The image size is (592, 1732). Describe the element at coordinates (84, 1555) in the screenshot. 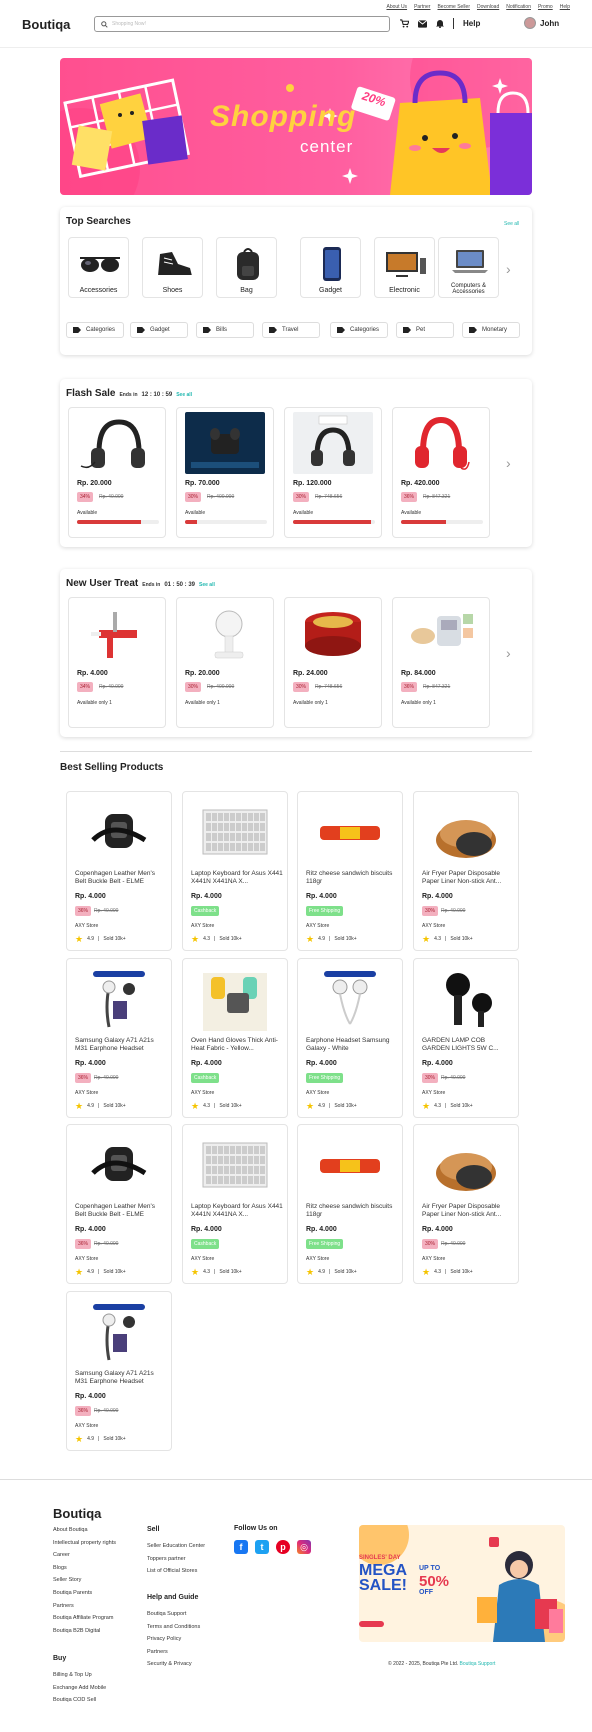

I see `footer-link: Career` at that location.